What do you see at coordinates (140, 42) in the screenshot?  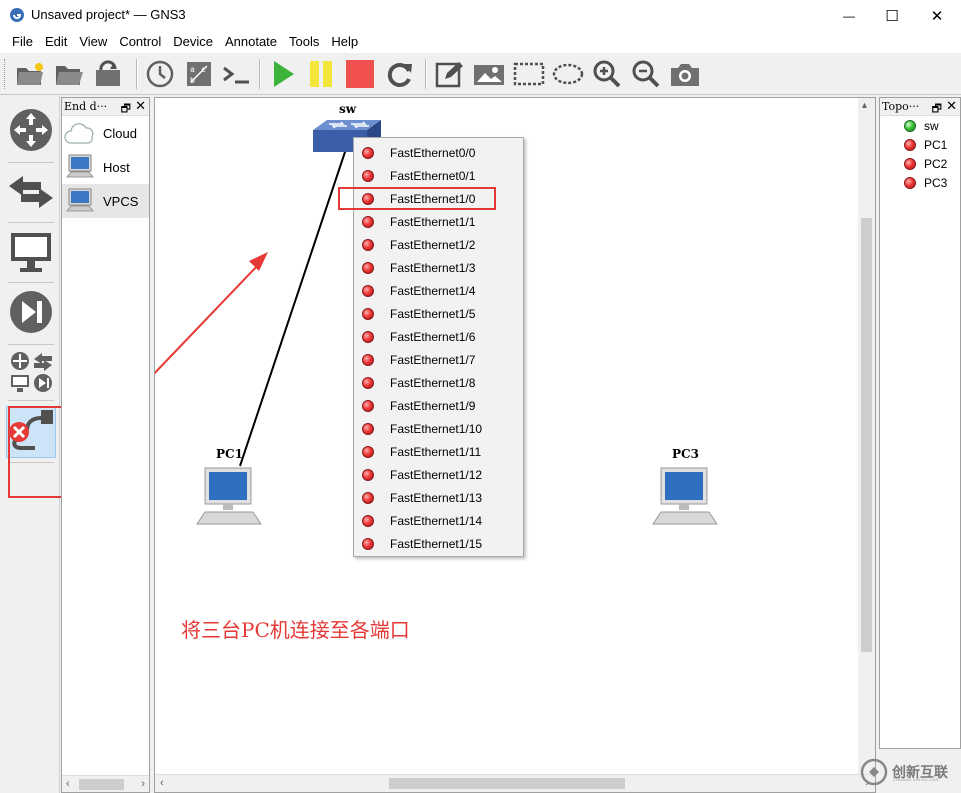 I see `menu-control: Control` at bounding box center [140, 42].